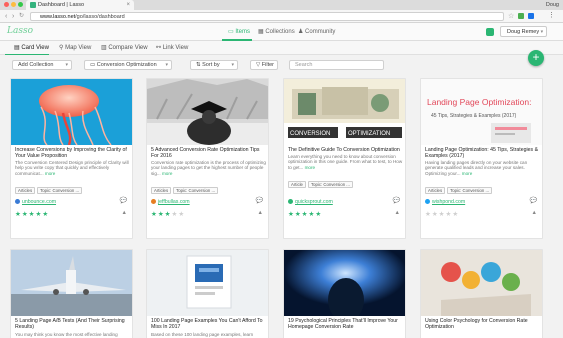 The width and height of the screenshot is (563, 338). Describe the element at coordinates (27, 50) in the screenshot. I see `view-card: ▤ Card View` at that location.